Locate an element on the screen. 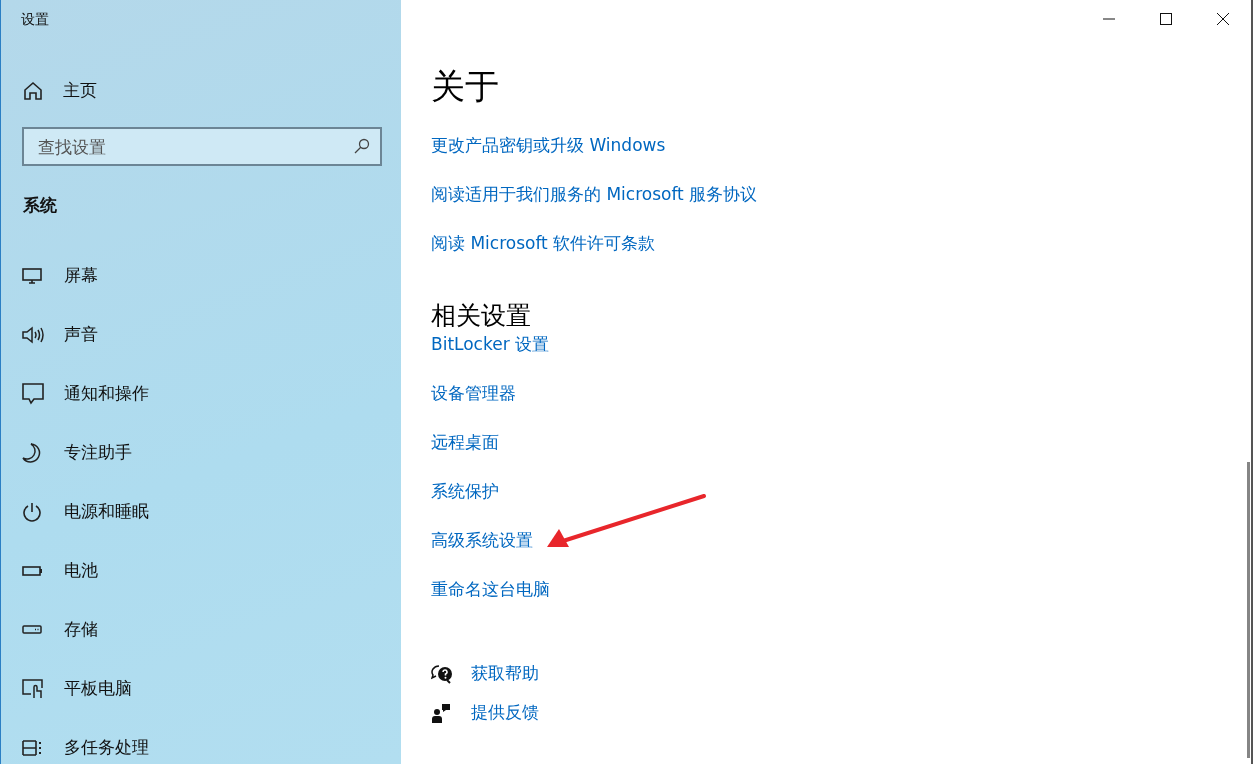 This screenshot has height=764, width=1253. speaker-icon is located at coordinates (33, 334).